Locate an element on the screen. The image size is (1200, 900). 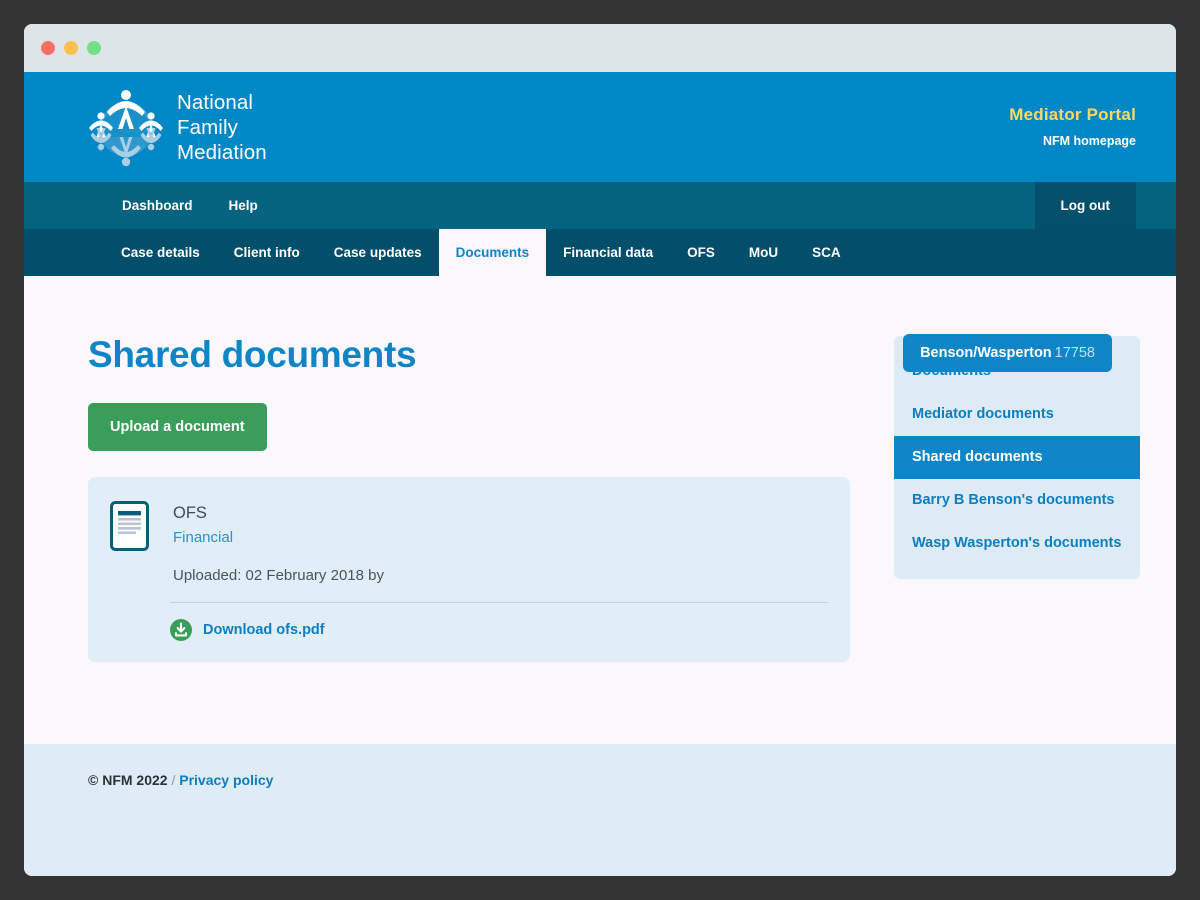
tab-financial-data: Financial data is located at coordinates (608, 252).